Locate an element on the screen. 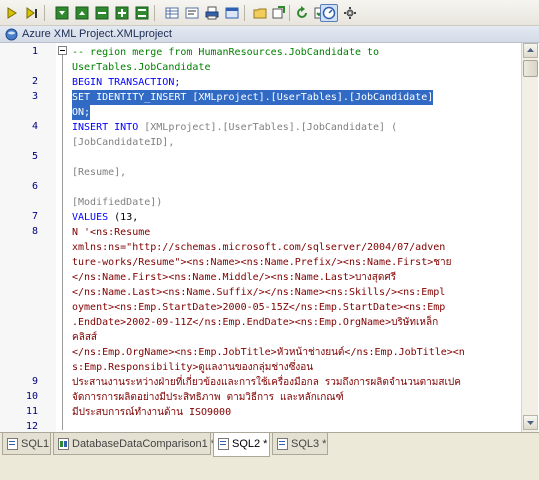 This screenshot has height=480, width=539. code-token: VALUES is located at coordinates (93, 217).